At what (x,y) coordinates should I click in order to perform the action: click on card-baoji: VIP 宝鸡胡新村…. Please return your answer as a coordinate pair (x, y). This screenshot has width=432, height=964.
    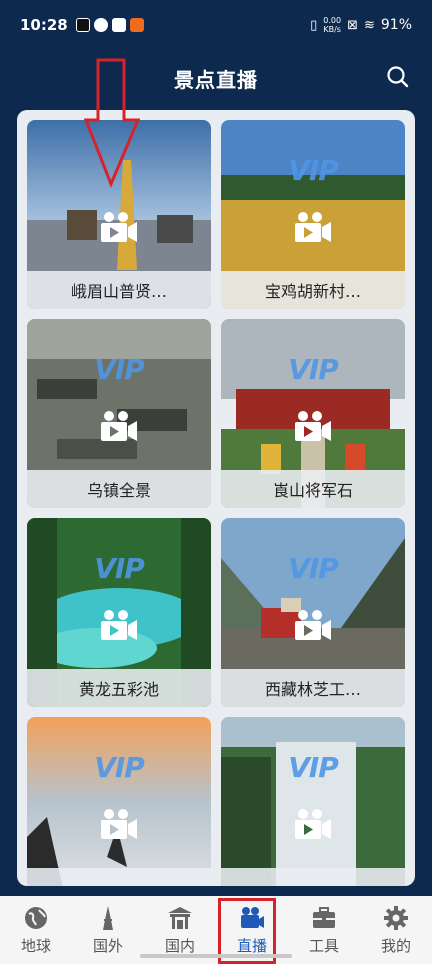
    Looking at the image, I should click on (313, 214).